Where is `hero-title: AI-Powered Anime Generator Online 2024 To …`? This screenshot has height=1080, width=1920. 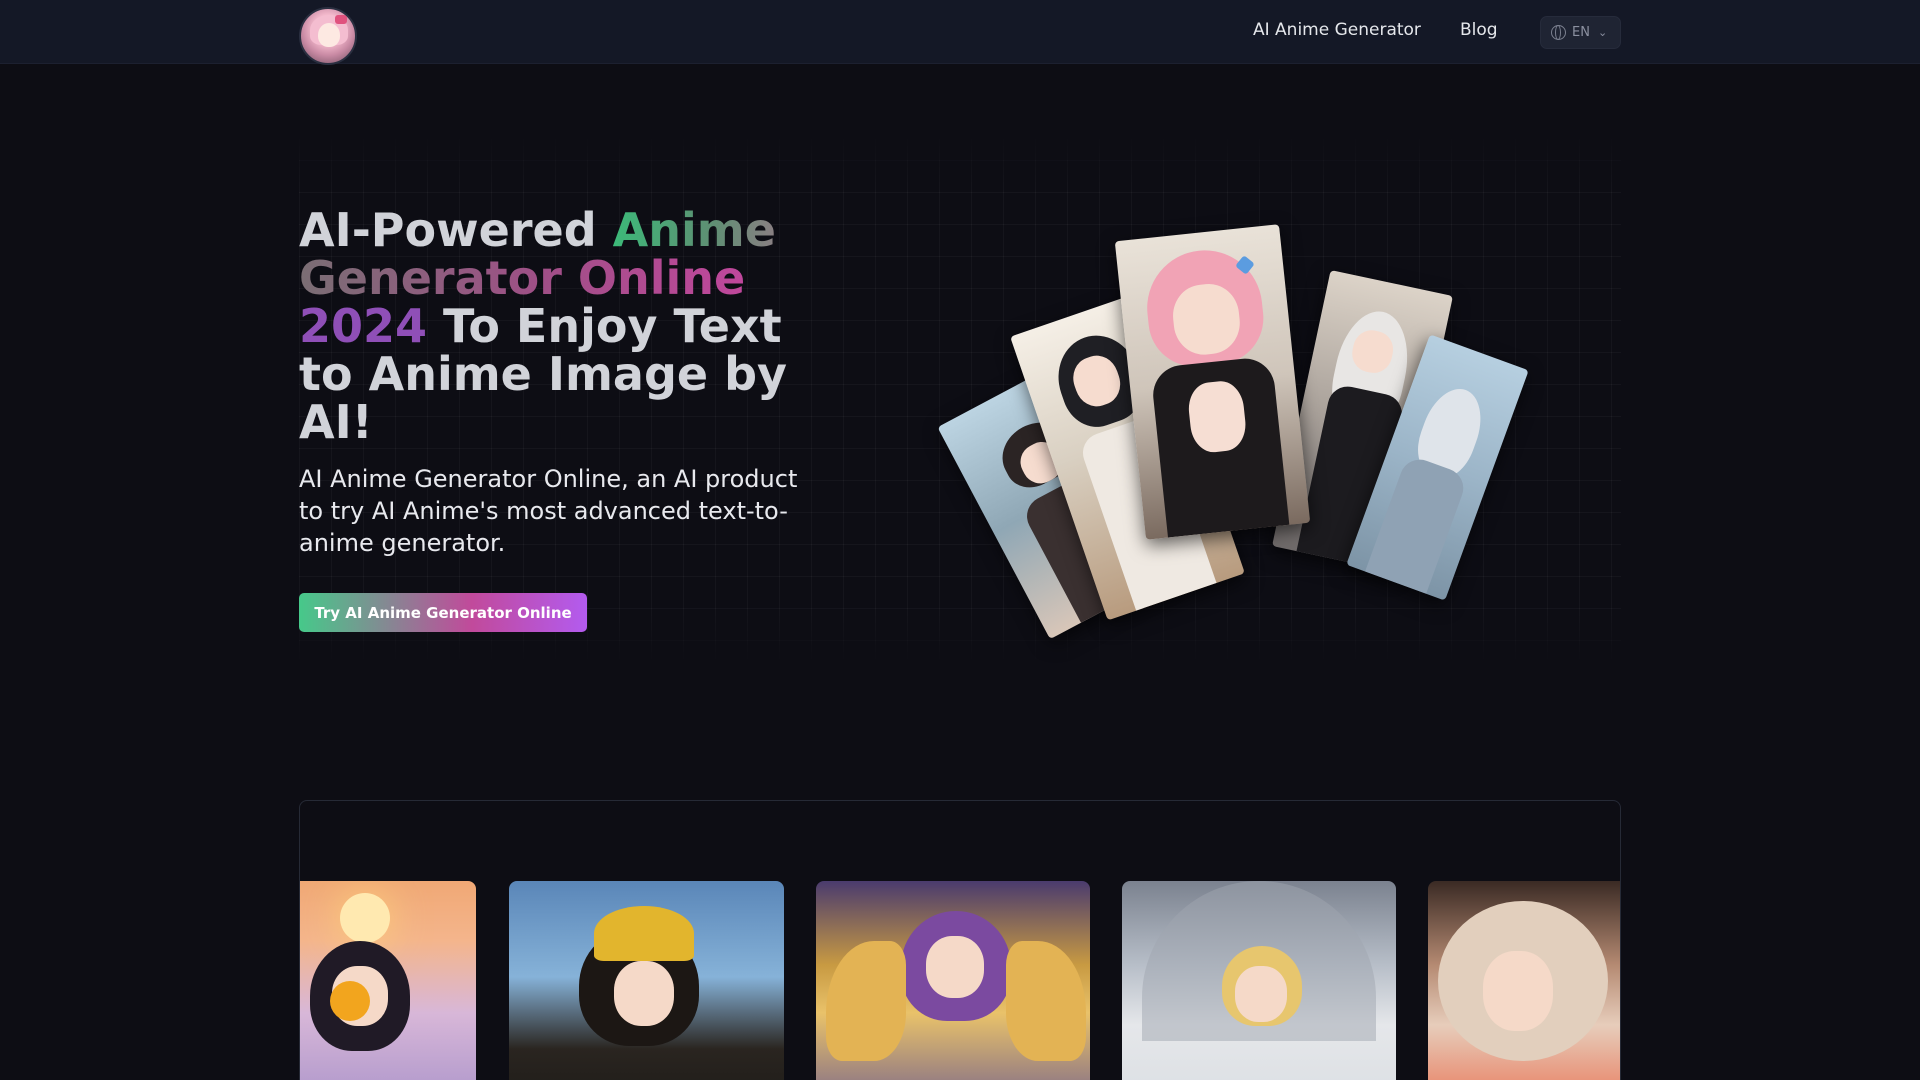
hero-title: AI-Powered Anime Generator Online 2024 To … is located at coordinates (569, 326).